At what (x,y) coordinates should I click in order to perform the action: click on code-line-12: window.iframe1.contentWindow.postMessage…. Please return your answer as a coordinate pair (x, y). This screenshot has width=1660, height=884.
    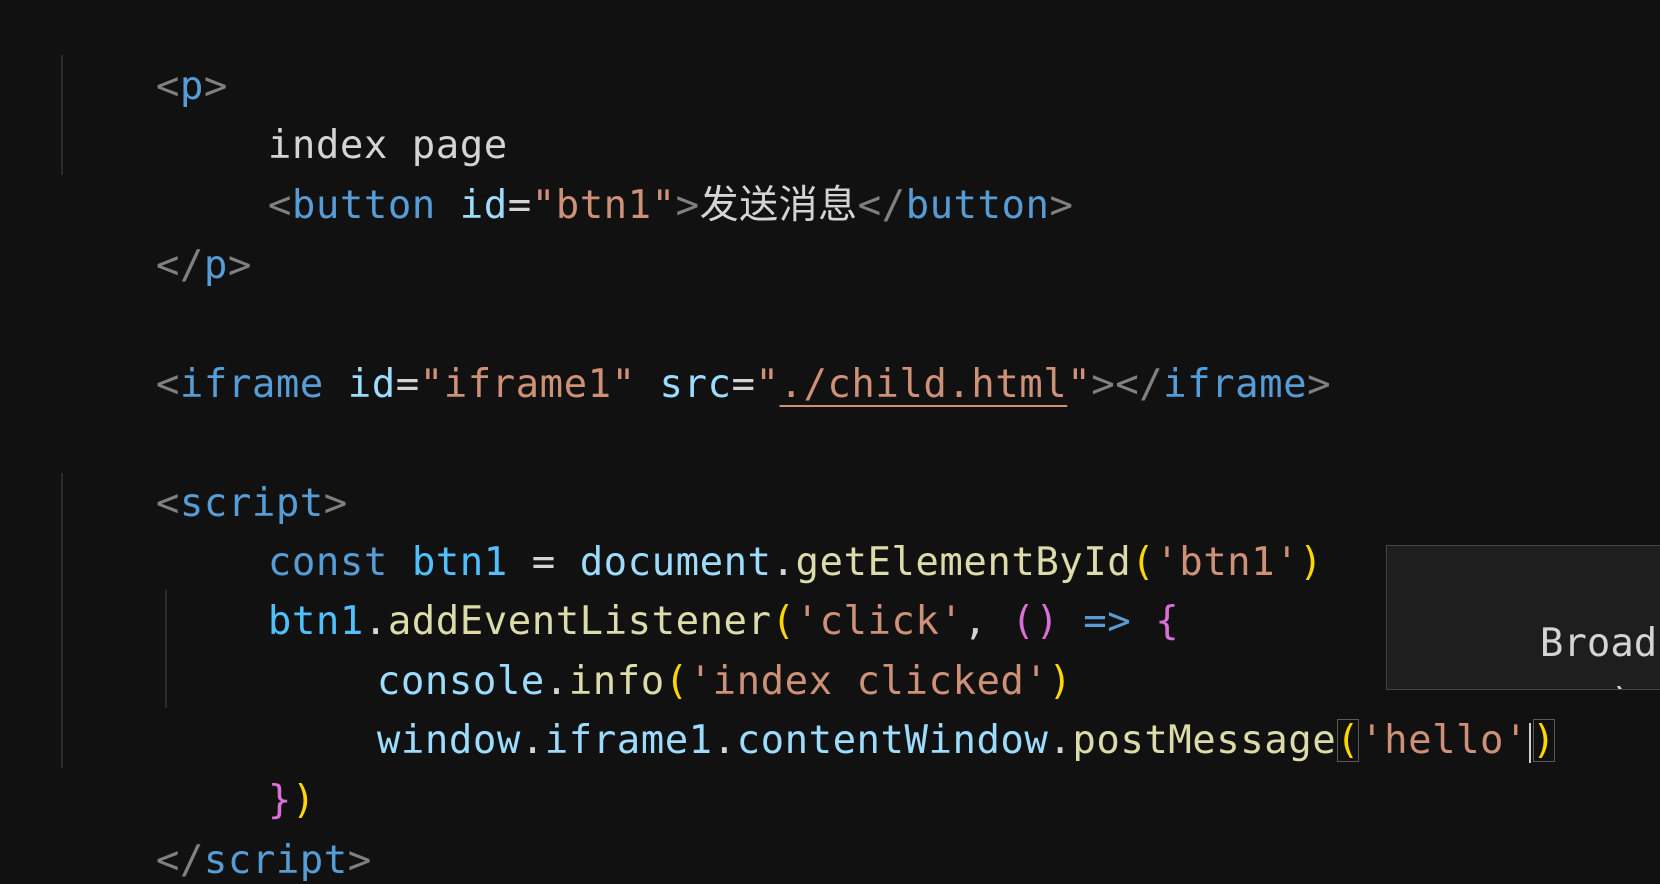
    Looking at the image, I should click on (918, 704).